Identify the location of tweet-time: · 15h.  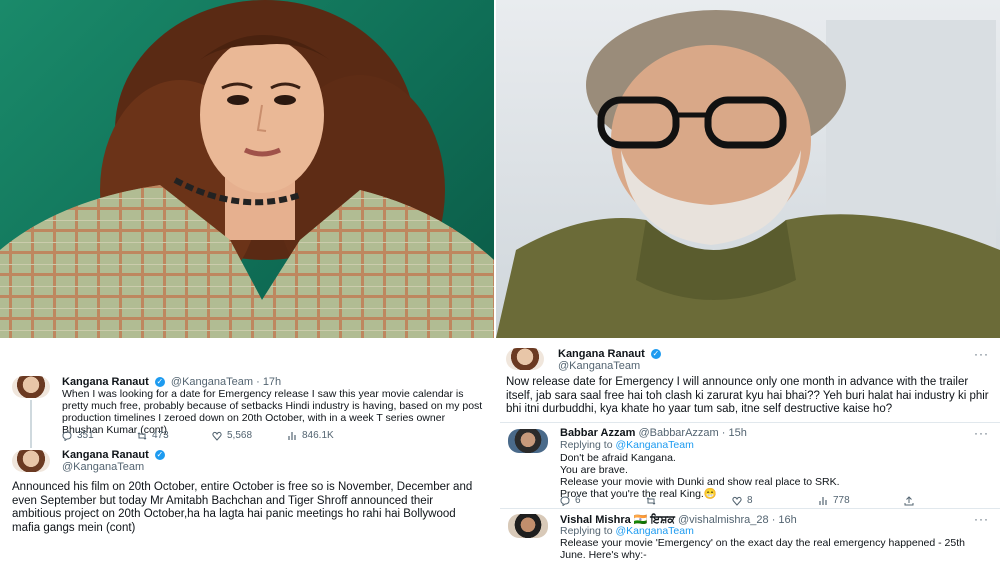
(734, 433).